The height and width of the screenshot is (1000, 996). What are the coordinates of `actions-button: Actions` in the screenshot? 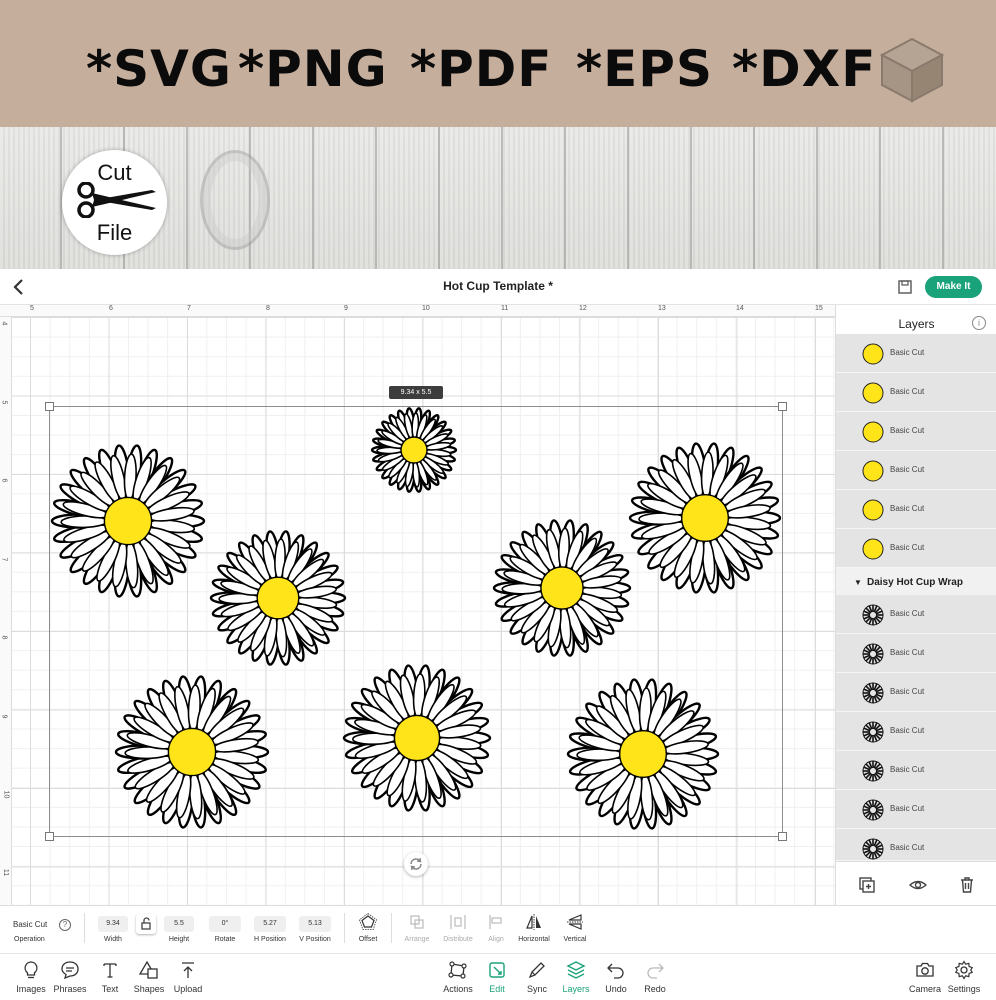 It's located at (458, 977).